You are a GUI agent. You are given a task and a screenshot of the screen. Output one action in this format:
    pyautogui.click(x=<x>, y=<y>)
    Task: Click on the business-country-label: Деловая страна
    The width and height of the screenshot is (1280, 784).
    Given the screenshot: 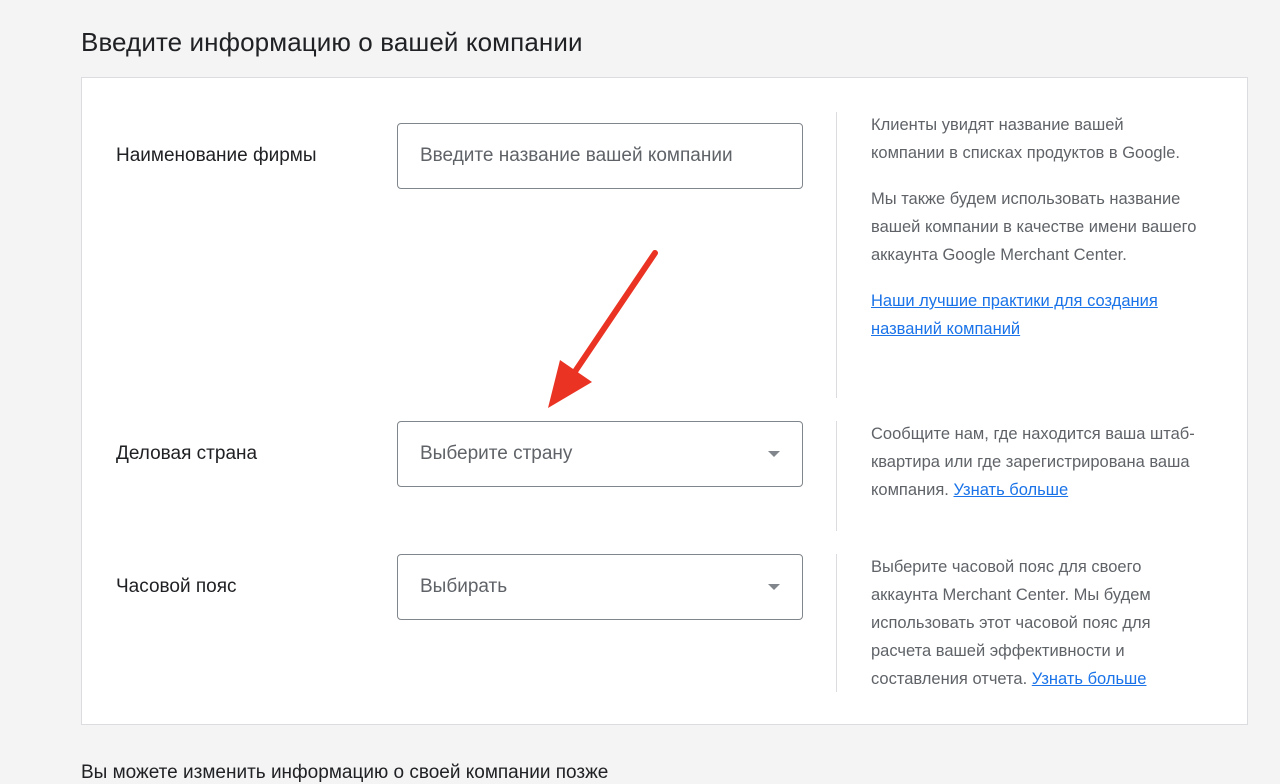 What is the action you would take?
    pyautogui.click(x=187, y=453)
    